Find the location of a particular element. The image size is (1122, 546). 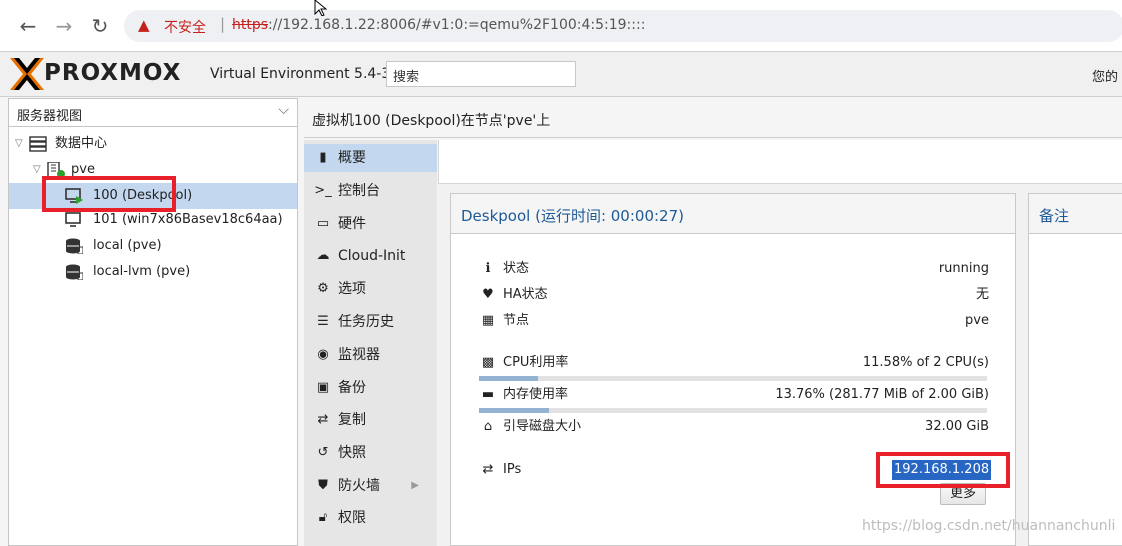

status-value: running is located at coordinates (963, 268).